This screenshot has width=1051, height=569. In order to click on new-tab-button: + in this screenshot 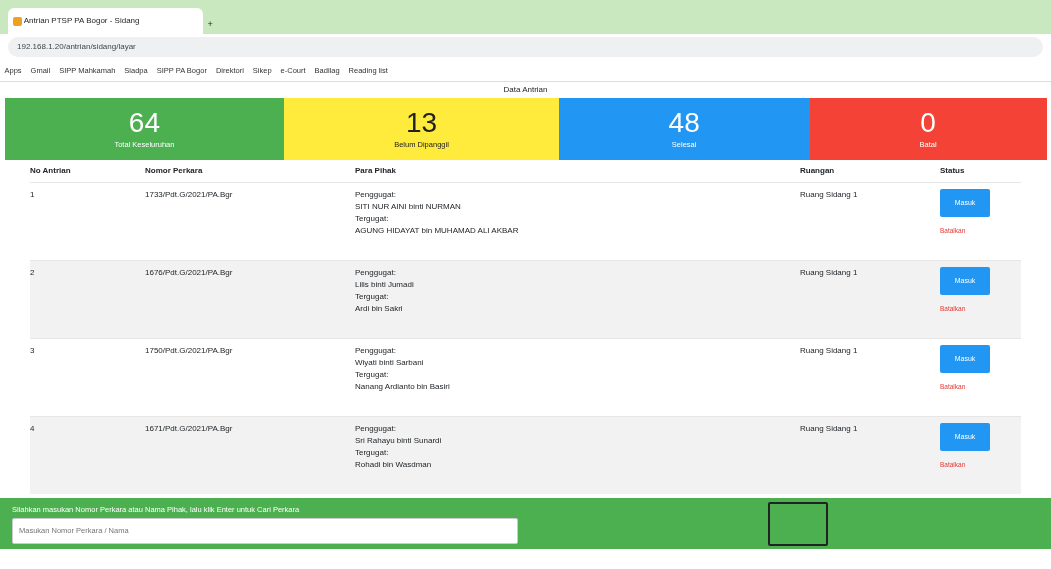, I will do `click(210, 26)`.